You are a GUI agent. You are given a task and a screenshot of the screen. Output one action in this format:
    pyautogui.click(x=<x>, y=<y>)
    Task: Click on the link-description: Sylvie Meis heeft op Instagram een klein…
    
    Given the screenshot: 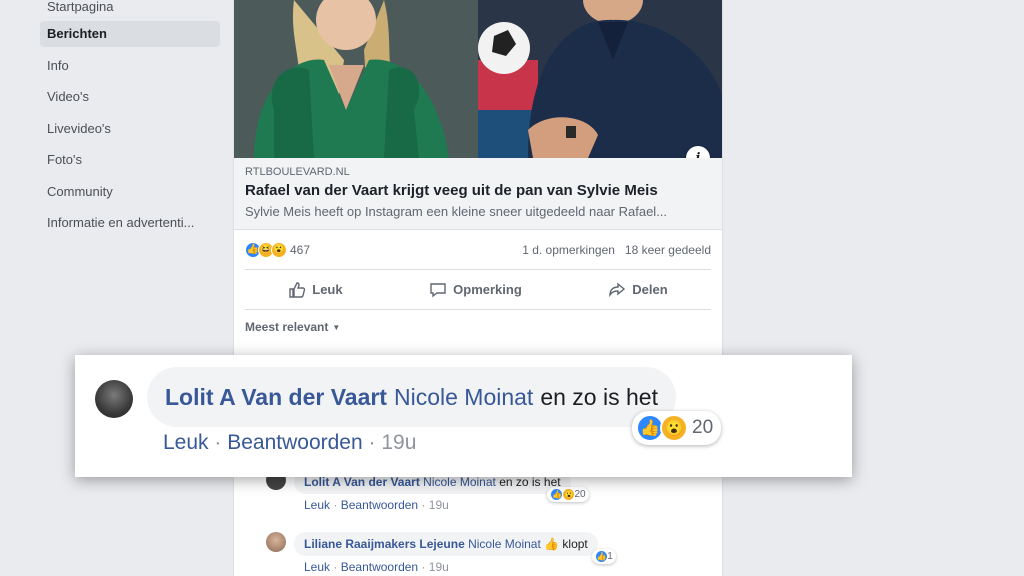 What is the action you would take?
    pyautogui.click(x=456, y=211)
    